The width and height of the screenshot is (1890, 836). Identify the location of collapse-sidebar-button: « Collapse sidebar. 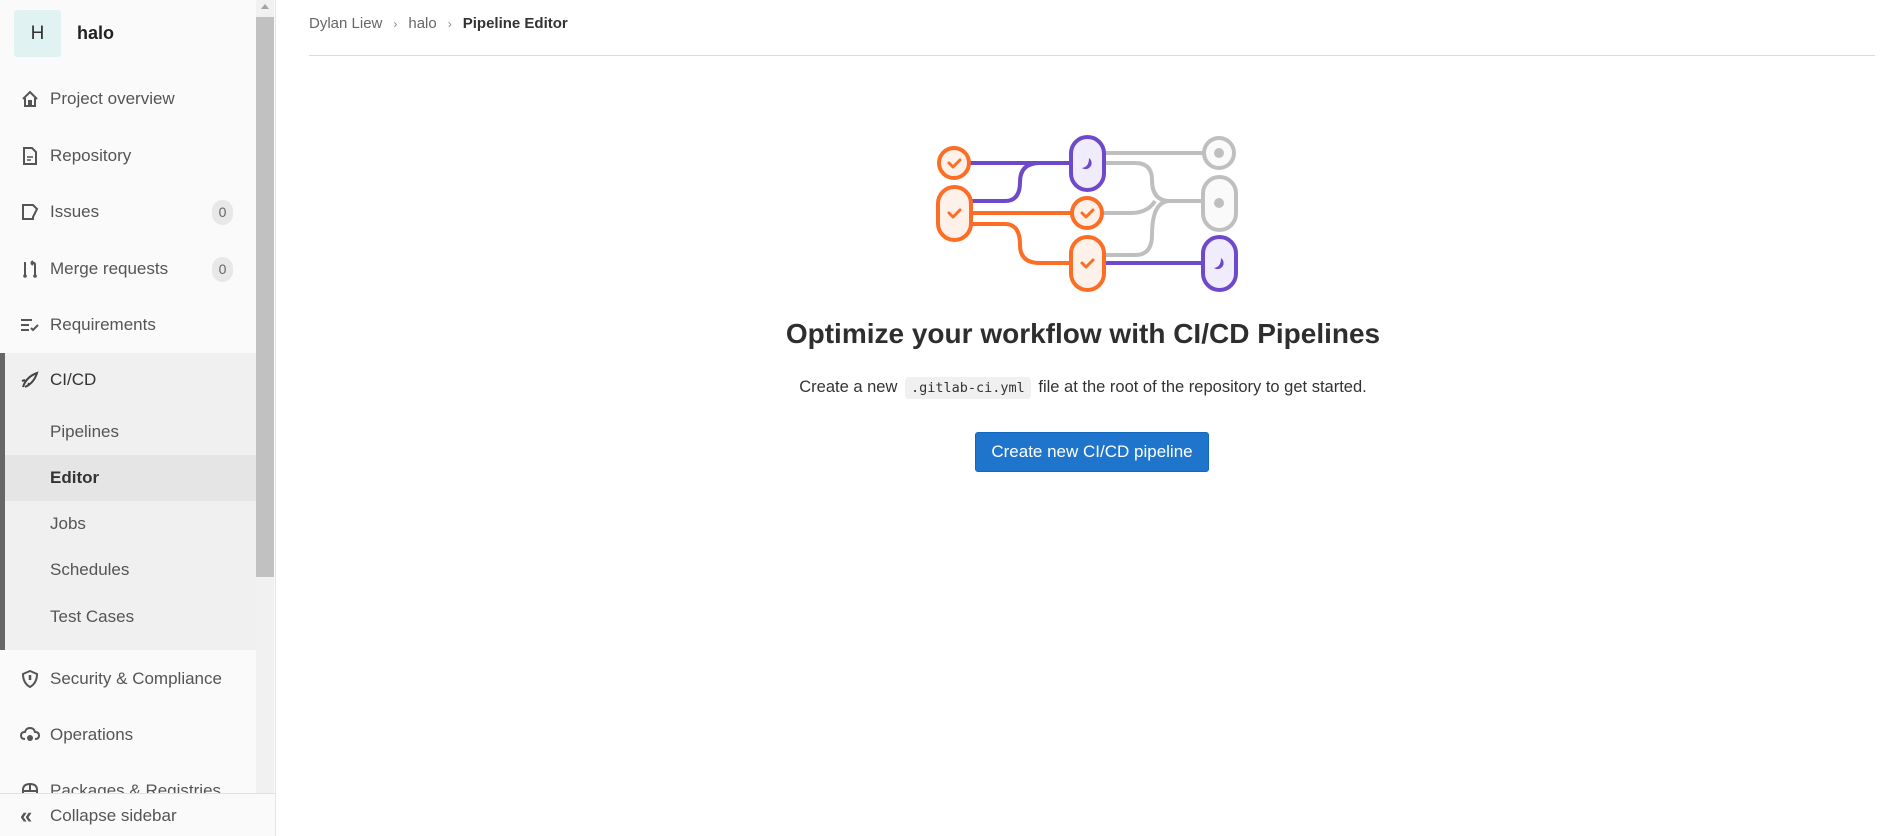
(137, 814).